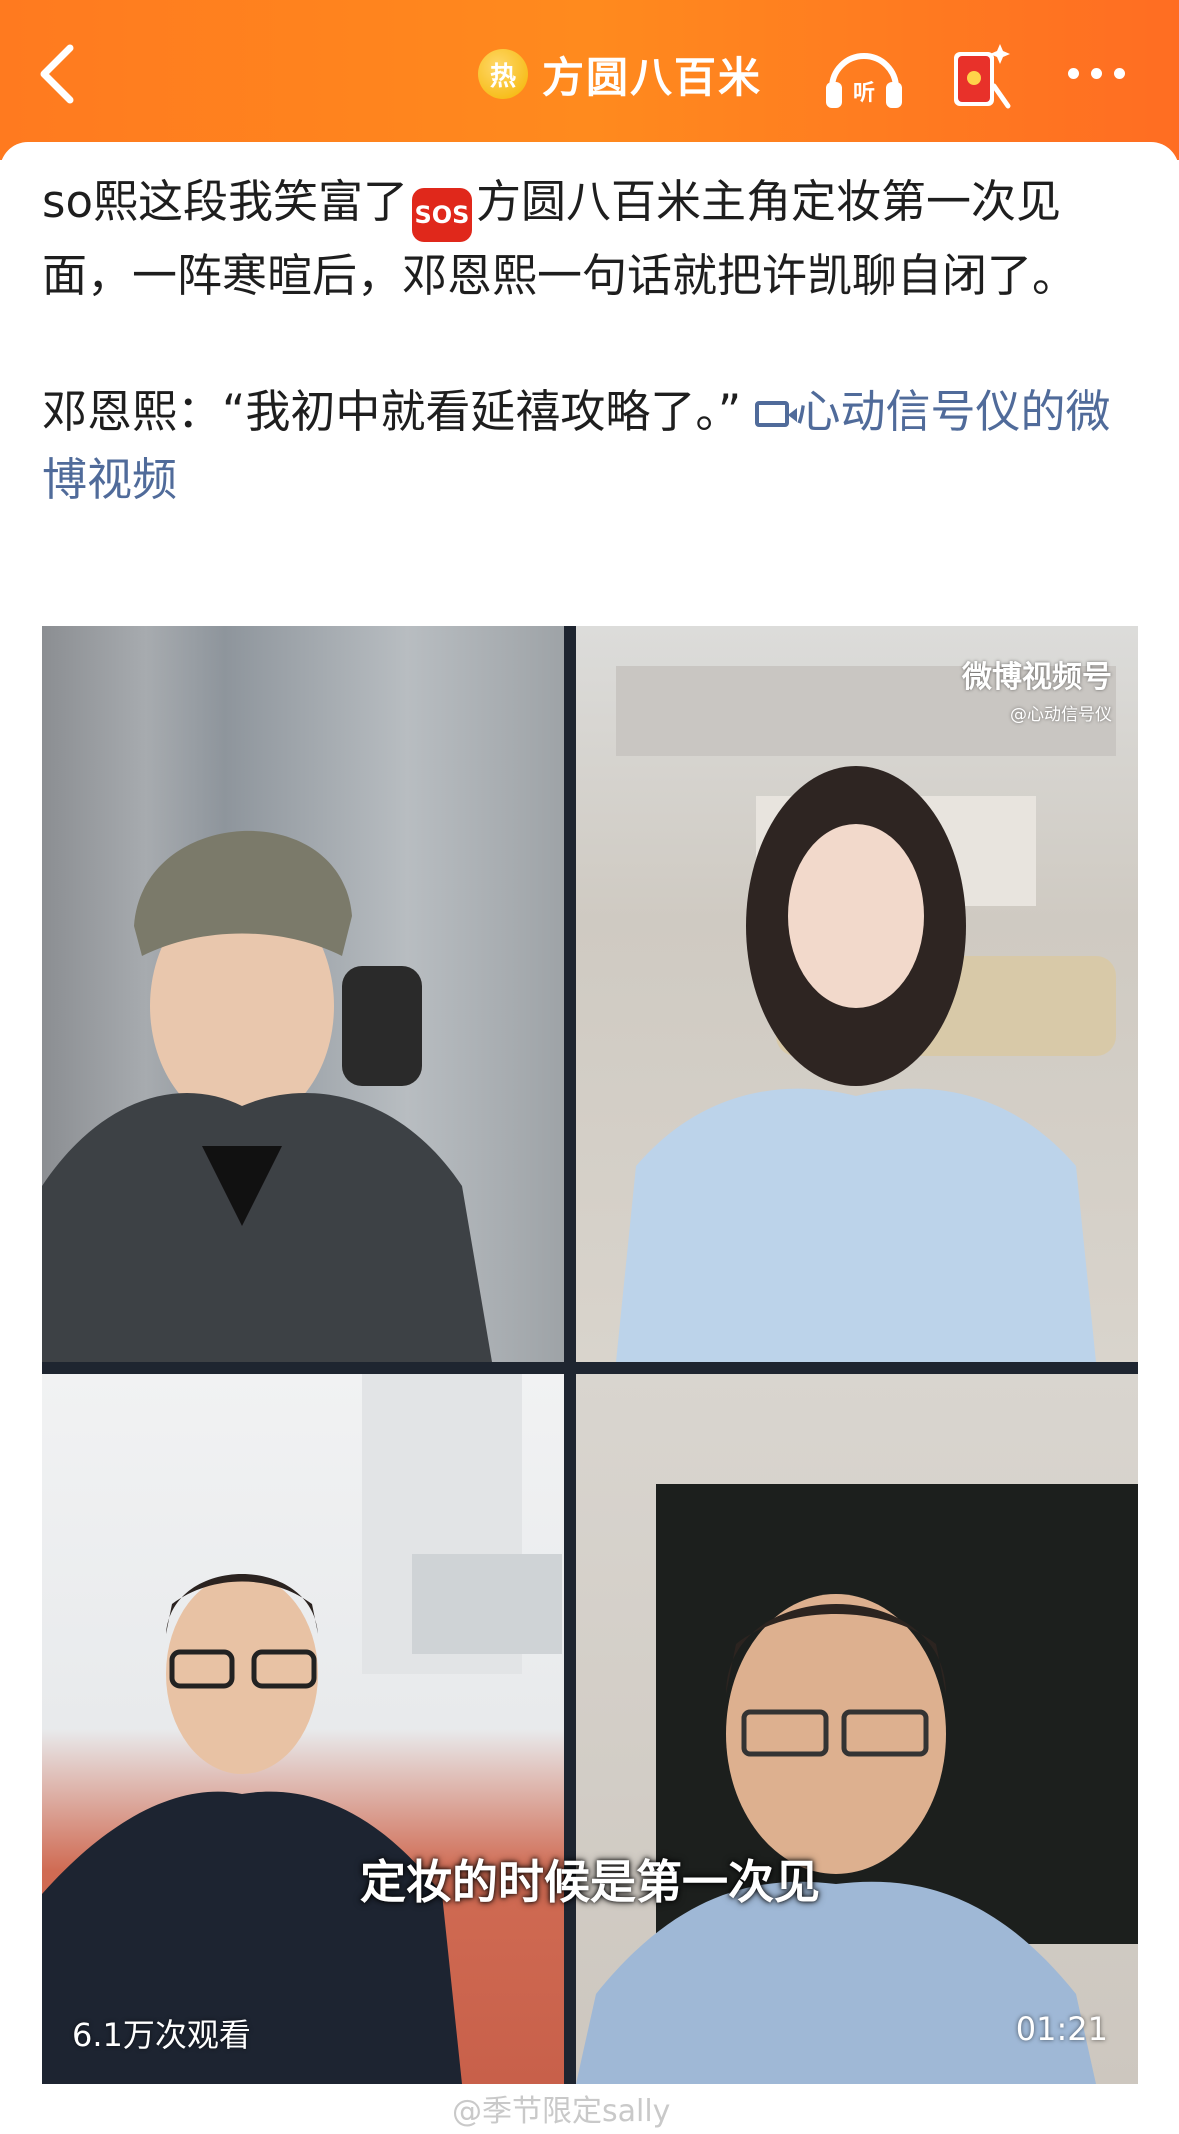 This screenshot has width=1179, height=2134. Describe the element at coordinates (864, 80) in the screenshot. I see `headphones-icon: 听` at that location.